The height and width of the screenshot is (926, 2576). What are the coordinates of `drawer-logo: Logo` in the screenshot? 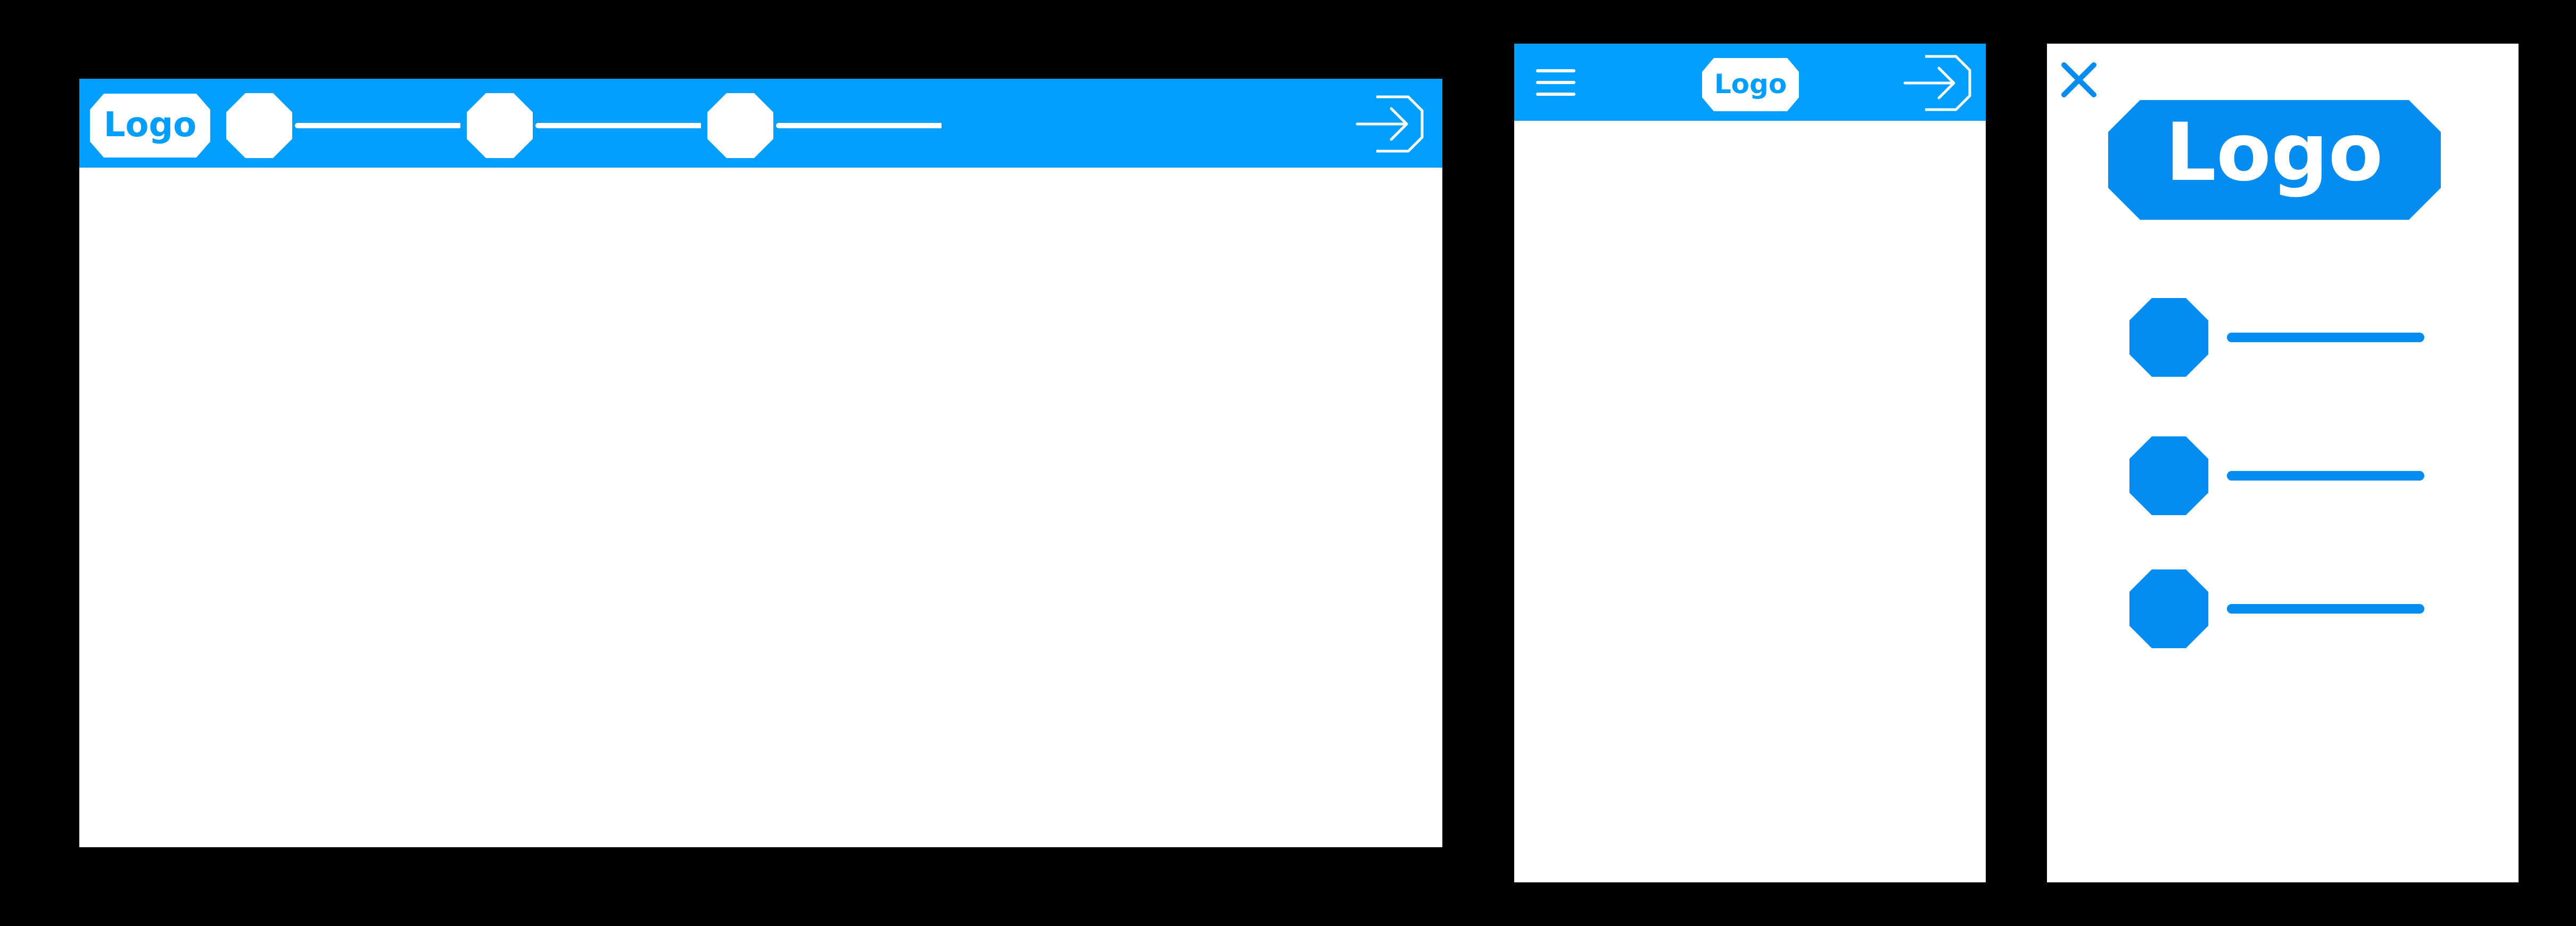 It's located at (2274, 160).